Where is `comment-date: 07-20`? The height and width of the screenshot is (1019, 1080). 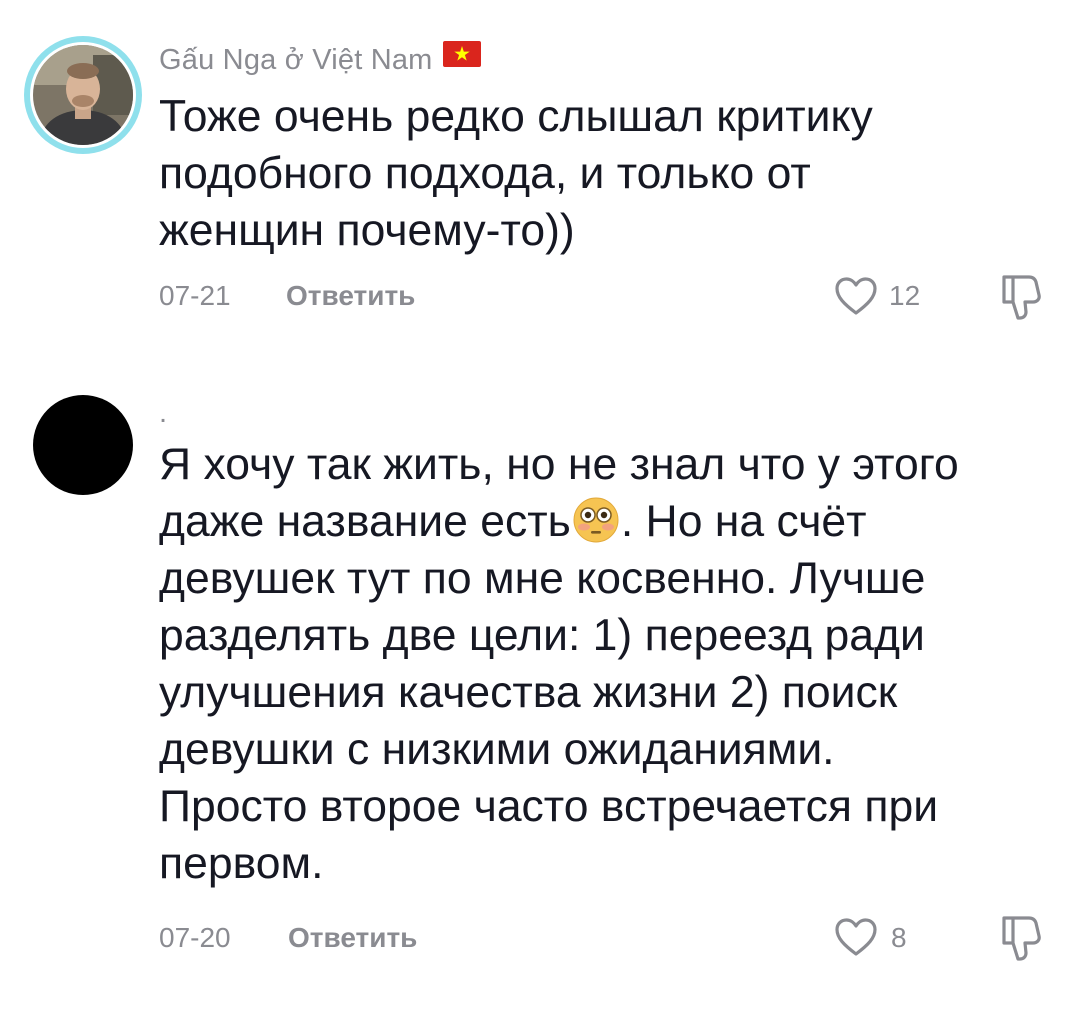
comment-date: 07-20 is located at coordinates (195, 937).